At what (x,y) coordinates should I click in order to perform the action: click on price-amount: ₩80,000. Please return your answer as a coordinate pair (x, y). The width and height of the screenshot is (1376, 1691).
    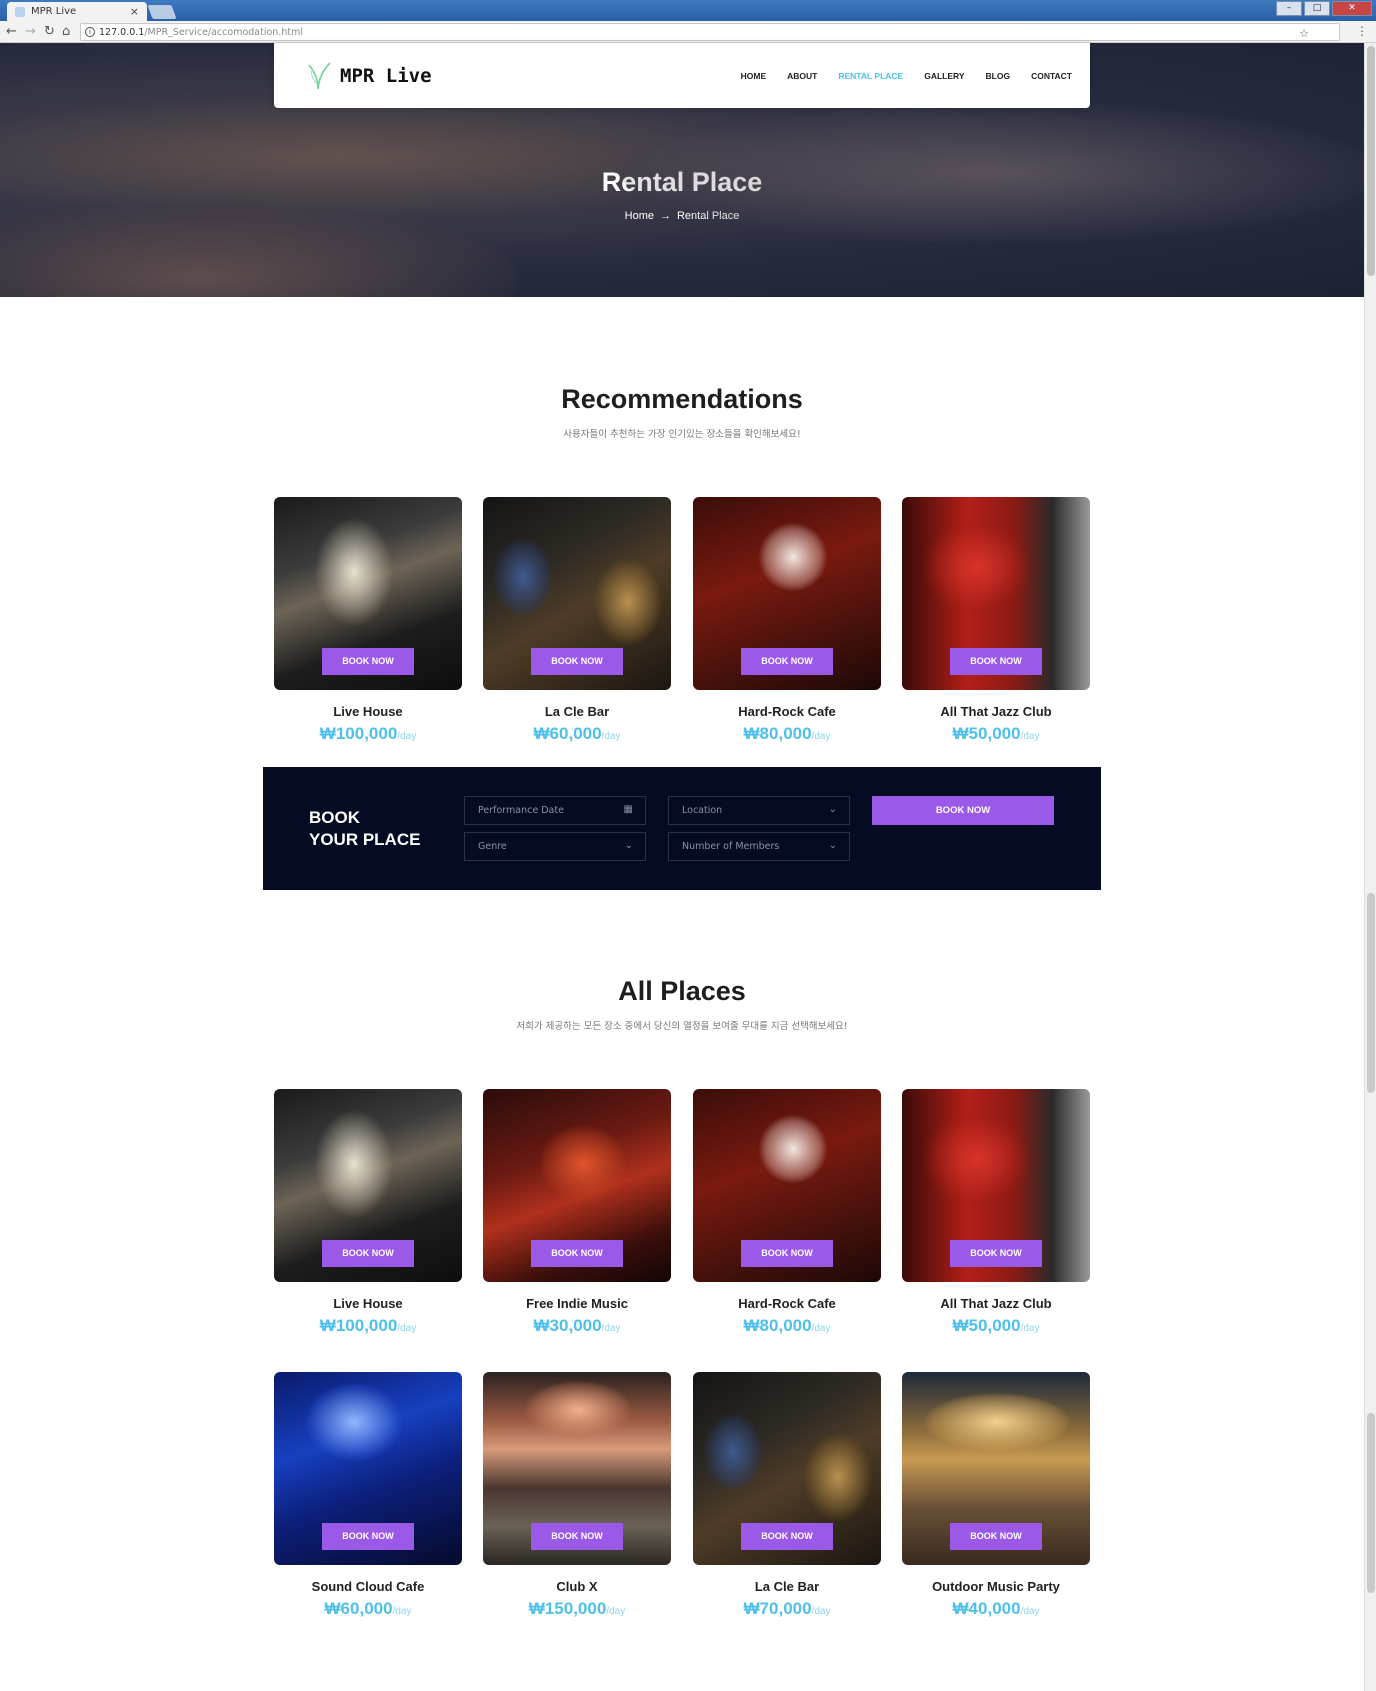
    Looking at the image, I should click on (777, 733).